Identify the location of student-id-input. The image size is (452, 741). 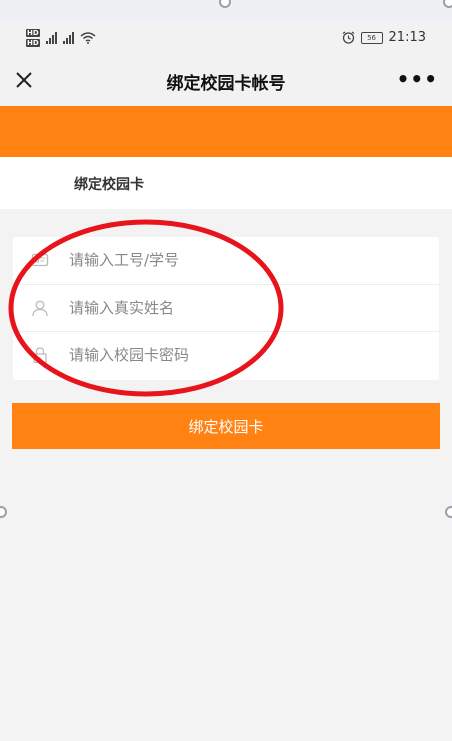
(244, 260).